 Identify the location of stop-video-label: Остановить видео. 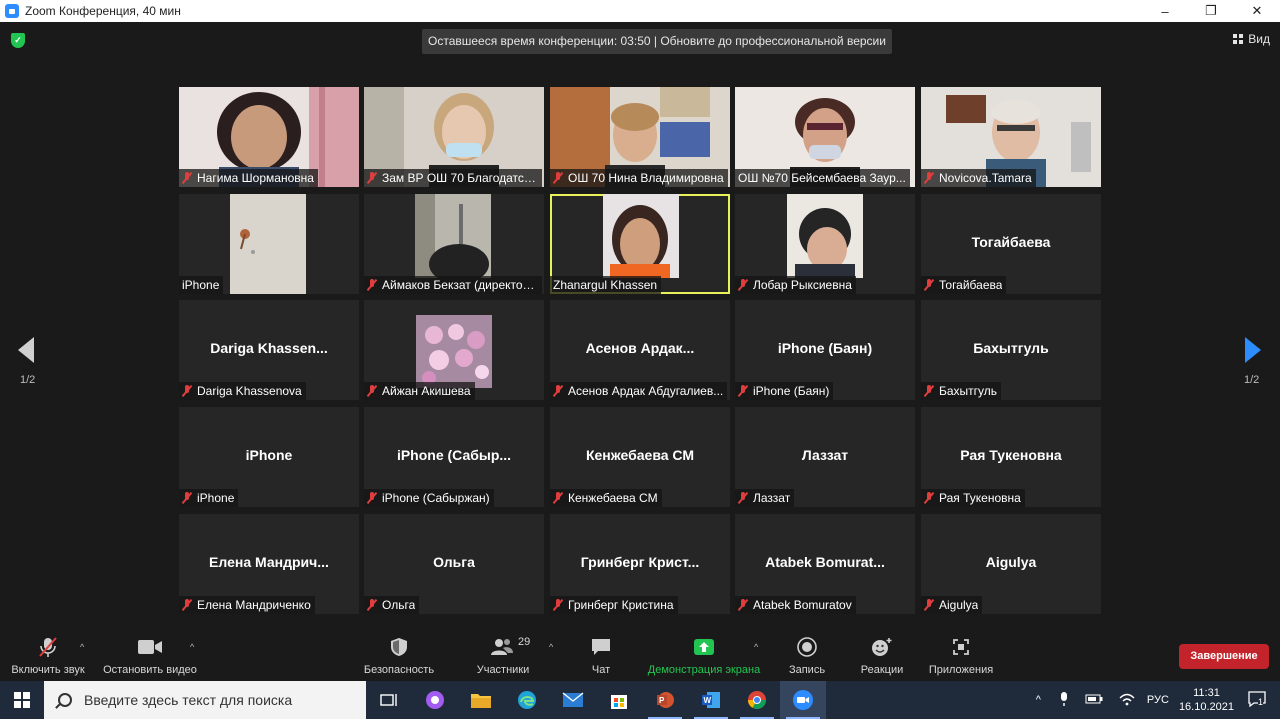
(150, 670).